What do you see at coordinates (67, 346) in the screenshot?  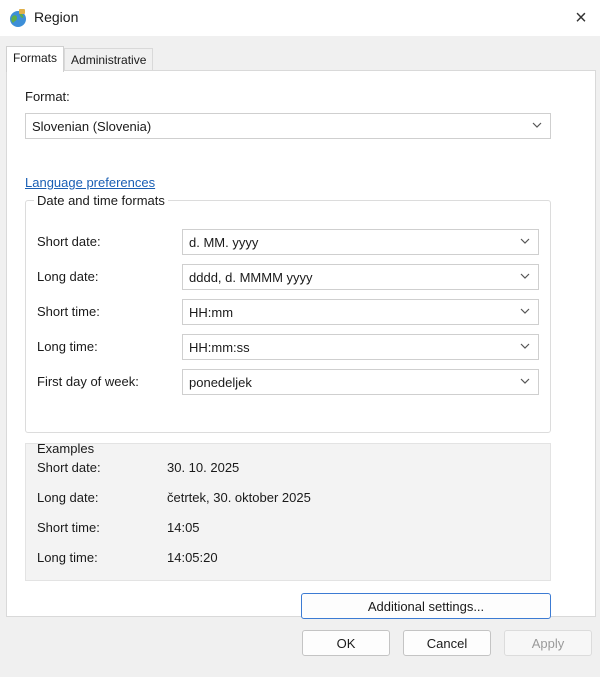 I see `long-time-label: Long time:` at bounding box center [67, 346].